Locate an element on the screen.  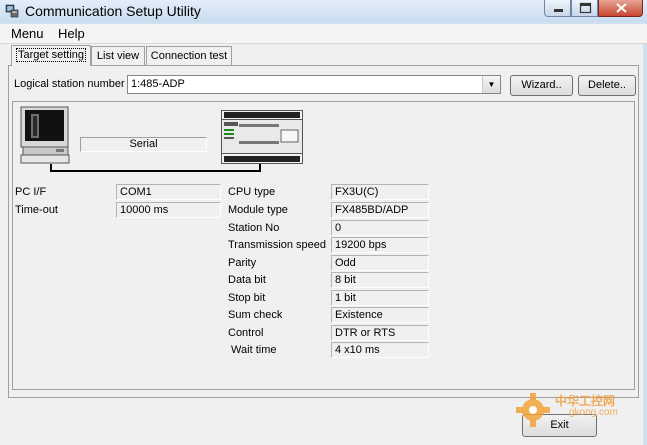
app-icon is located at coordinates (12, 11).